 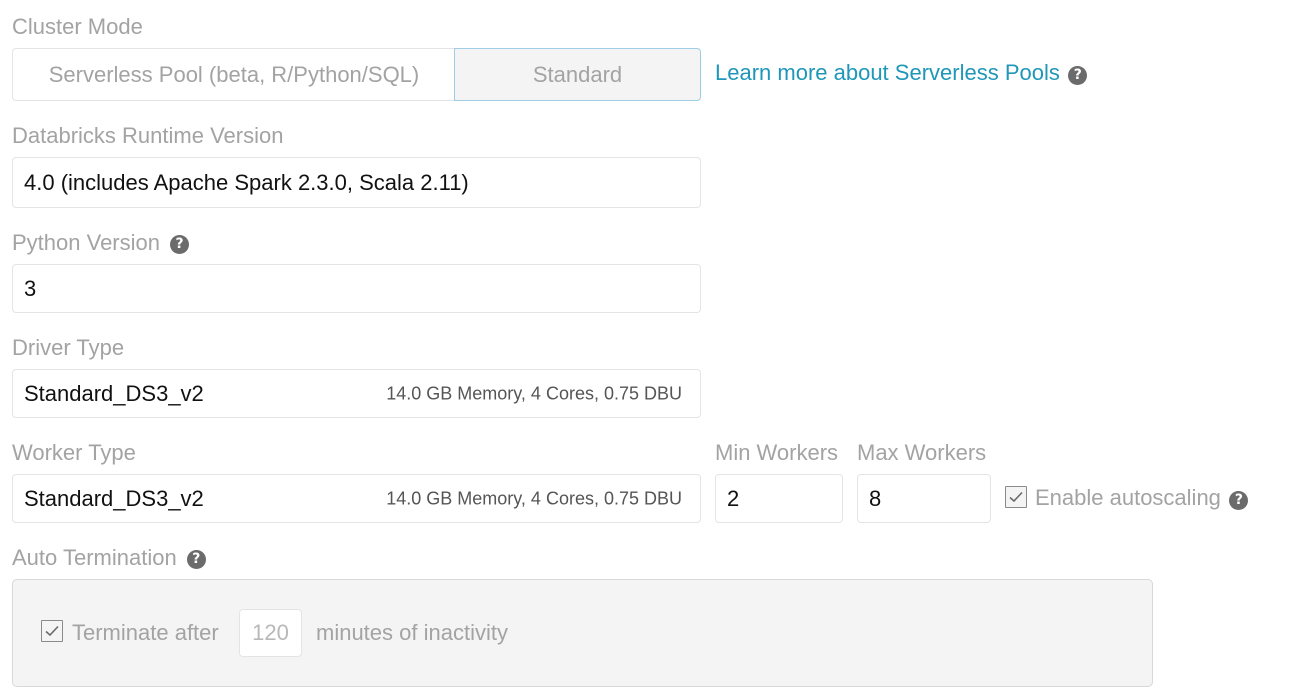 What do you see at coordinates (114, 498) in the screenshot?
I see `worker-type-value: Standard_DS3_v2` at bounding box center [114, 498].